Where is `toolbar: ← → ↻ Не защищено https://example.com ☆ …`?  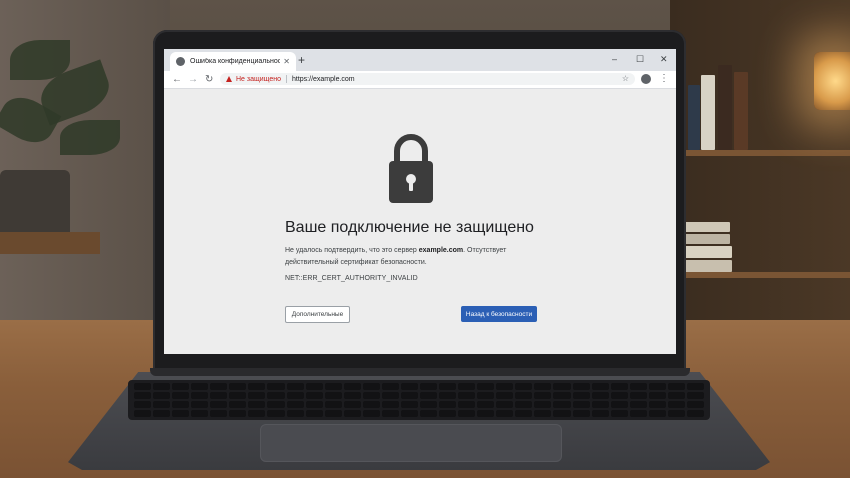 toolbar: ← → ↻ Не защищено https://example.com ☆ … is located at coordinates (420, 80).